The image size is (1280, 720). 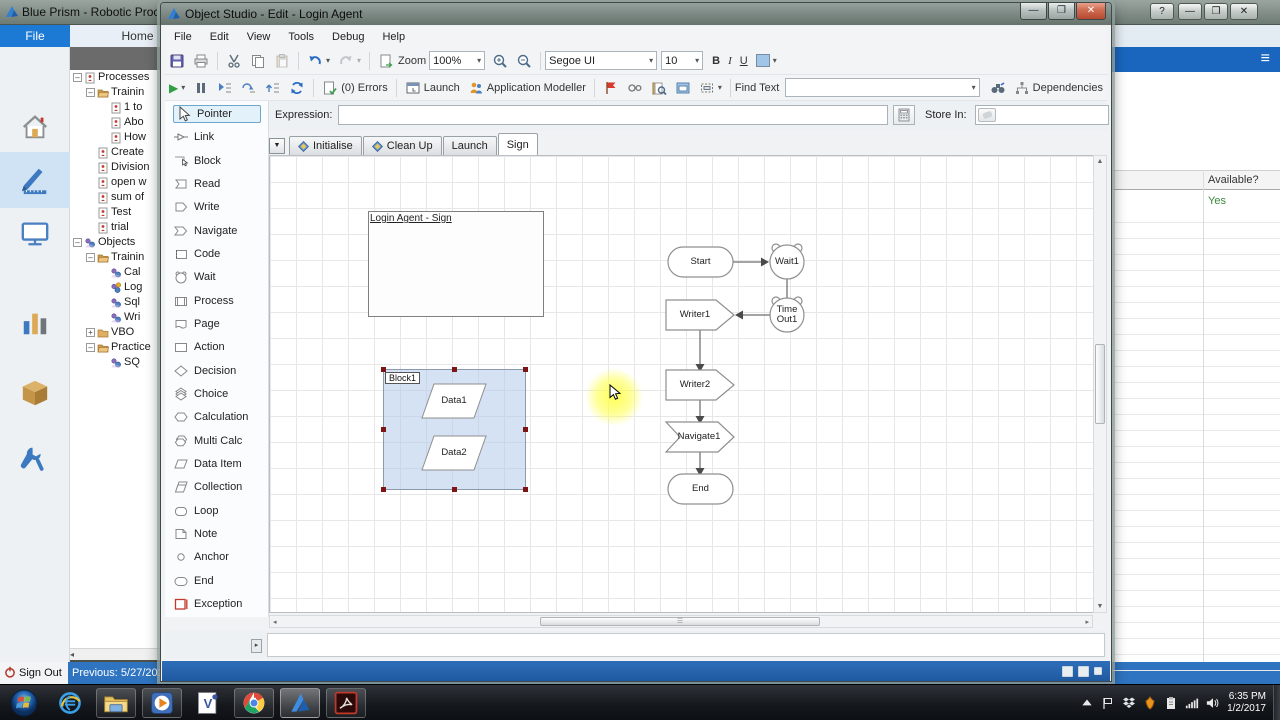 What do you see at coordinates (744, 61) in the screenshot?
I see `underline-button: U` at bounding box center [744, 61].